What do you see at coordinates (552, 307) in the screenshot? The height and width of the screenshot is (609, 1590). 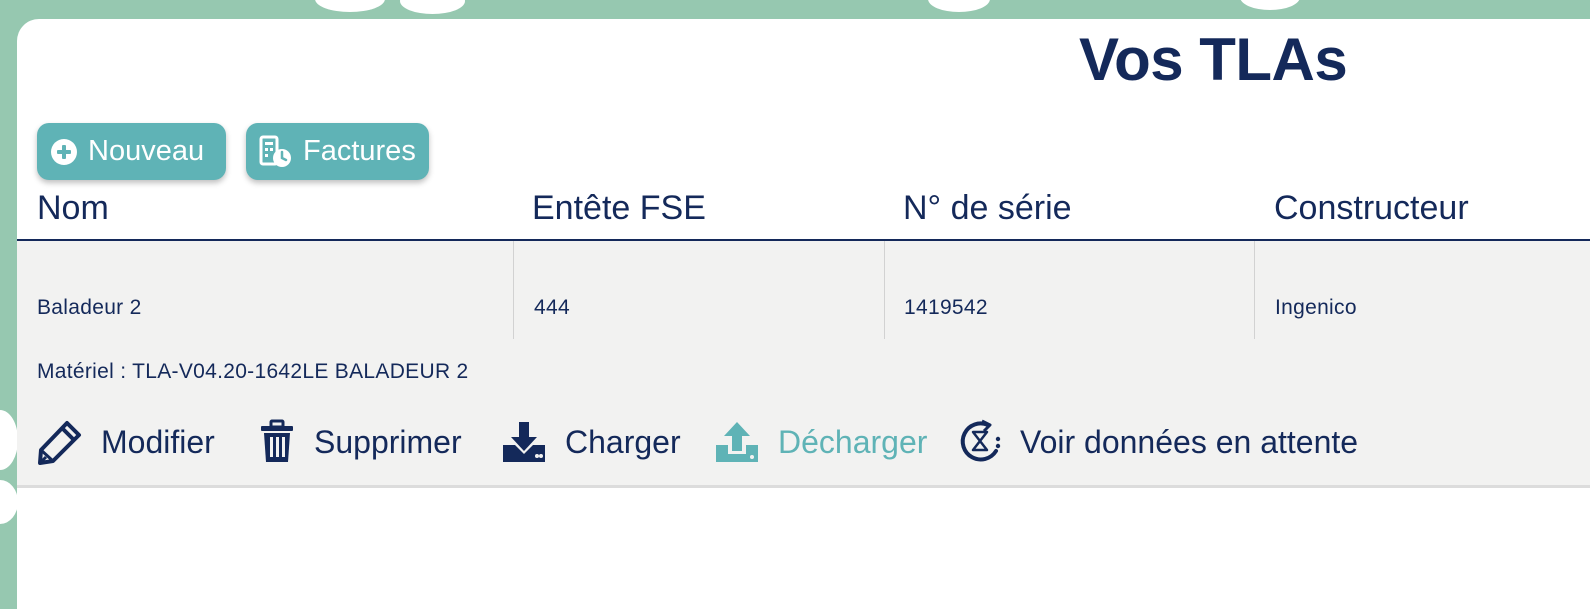 I see `cell-fse-header: 444` at bounding box center [552, 307].